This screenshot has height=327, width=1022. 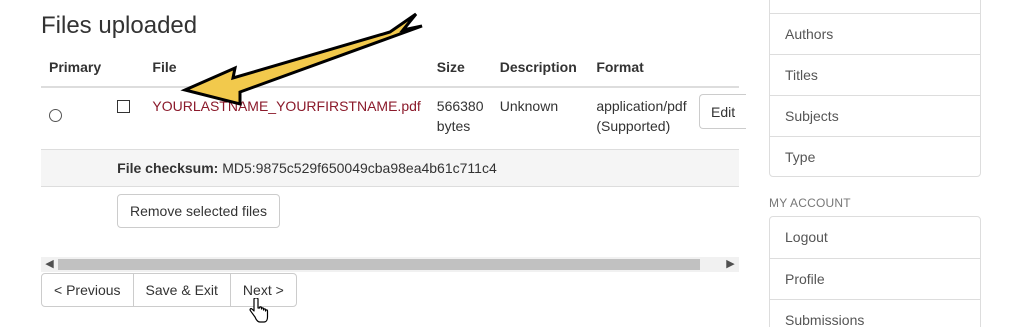 I want to click on wizard-navigation: < Previous Save & Exit Next >, so click(x=169, y=290).